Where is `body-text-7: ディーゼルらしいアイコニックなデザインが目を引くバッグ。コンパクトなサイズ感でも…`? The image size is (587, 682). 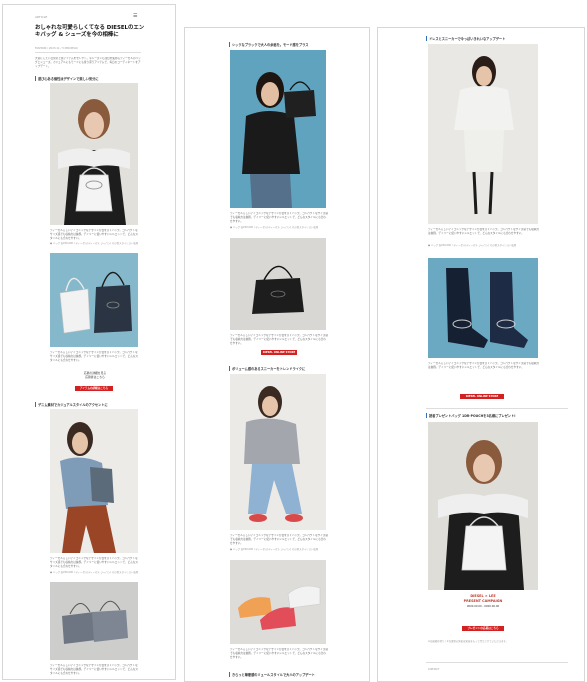 body-text-7: ディーゼルらしいアイコニックなデザインが目を引くバッグ。コンパクトなサイズ感でも… is located at coordinates (279, 539).